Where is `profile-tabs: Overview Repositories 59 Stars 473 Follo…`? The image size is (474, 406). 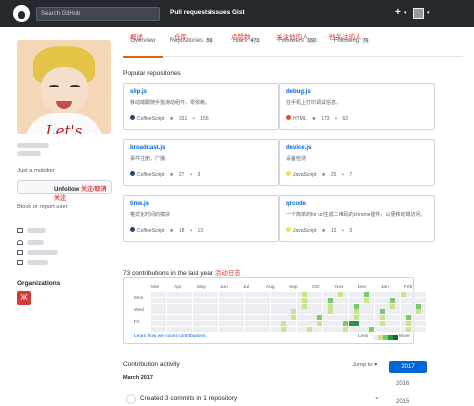
profile-tabs: Overview Repositories 59 Stars 473 Follo… is located at coordinates (293, 45).